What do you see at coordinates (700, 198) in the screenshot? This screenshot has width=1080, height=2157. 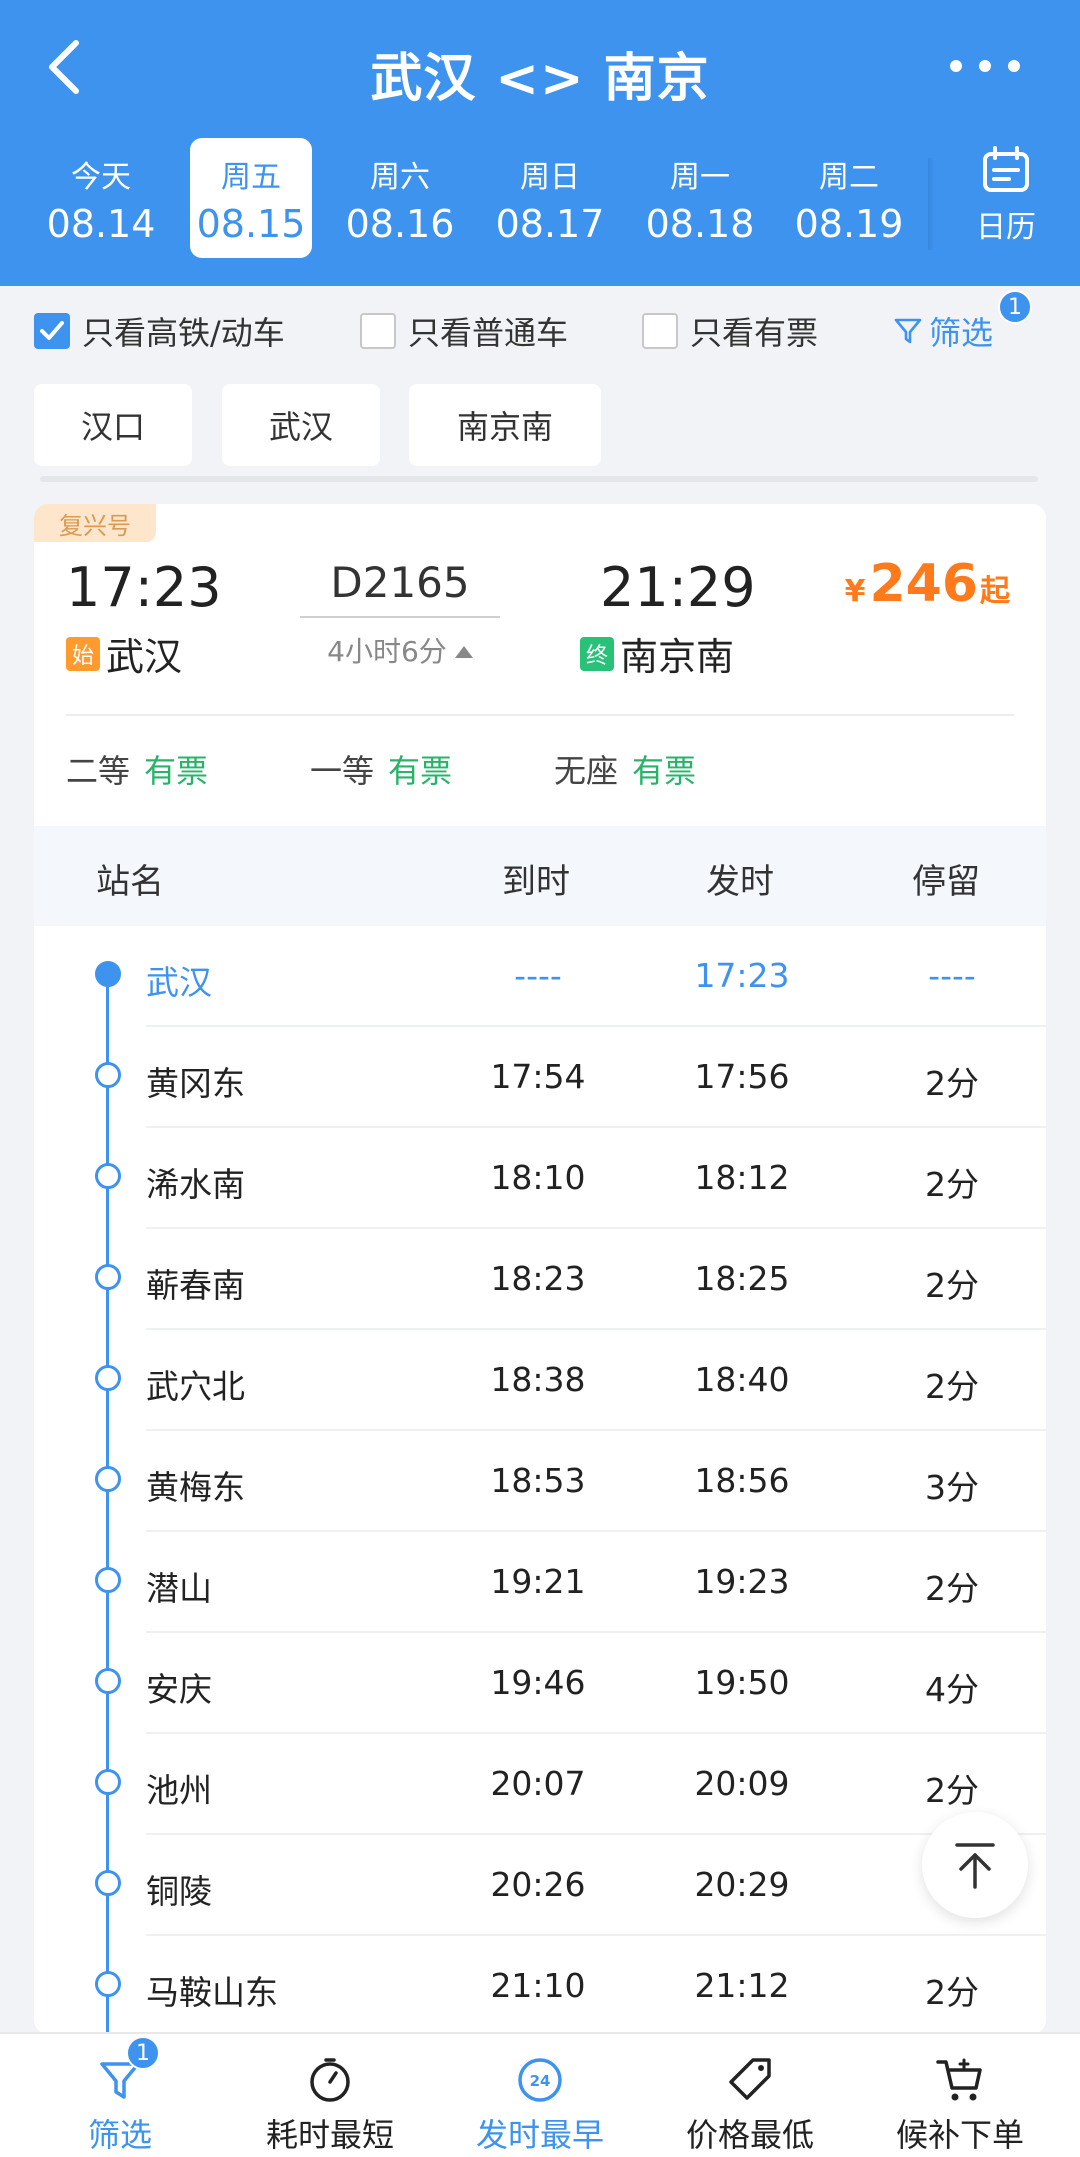 I see `date-tab: 周一 08.18` at bounding box center [700, 198].